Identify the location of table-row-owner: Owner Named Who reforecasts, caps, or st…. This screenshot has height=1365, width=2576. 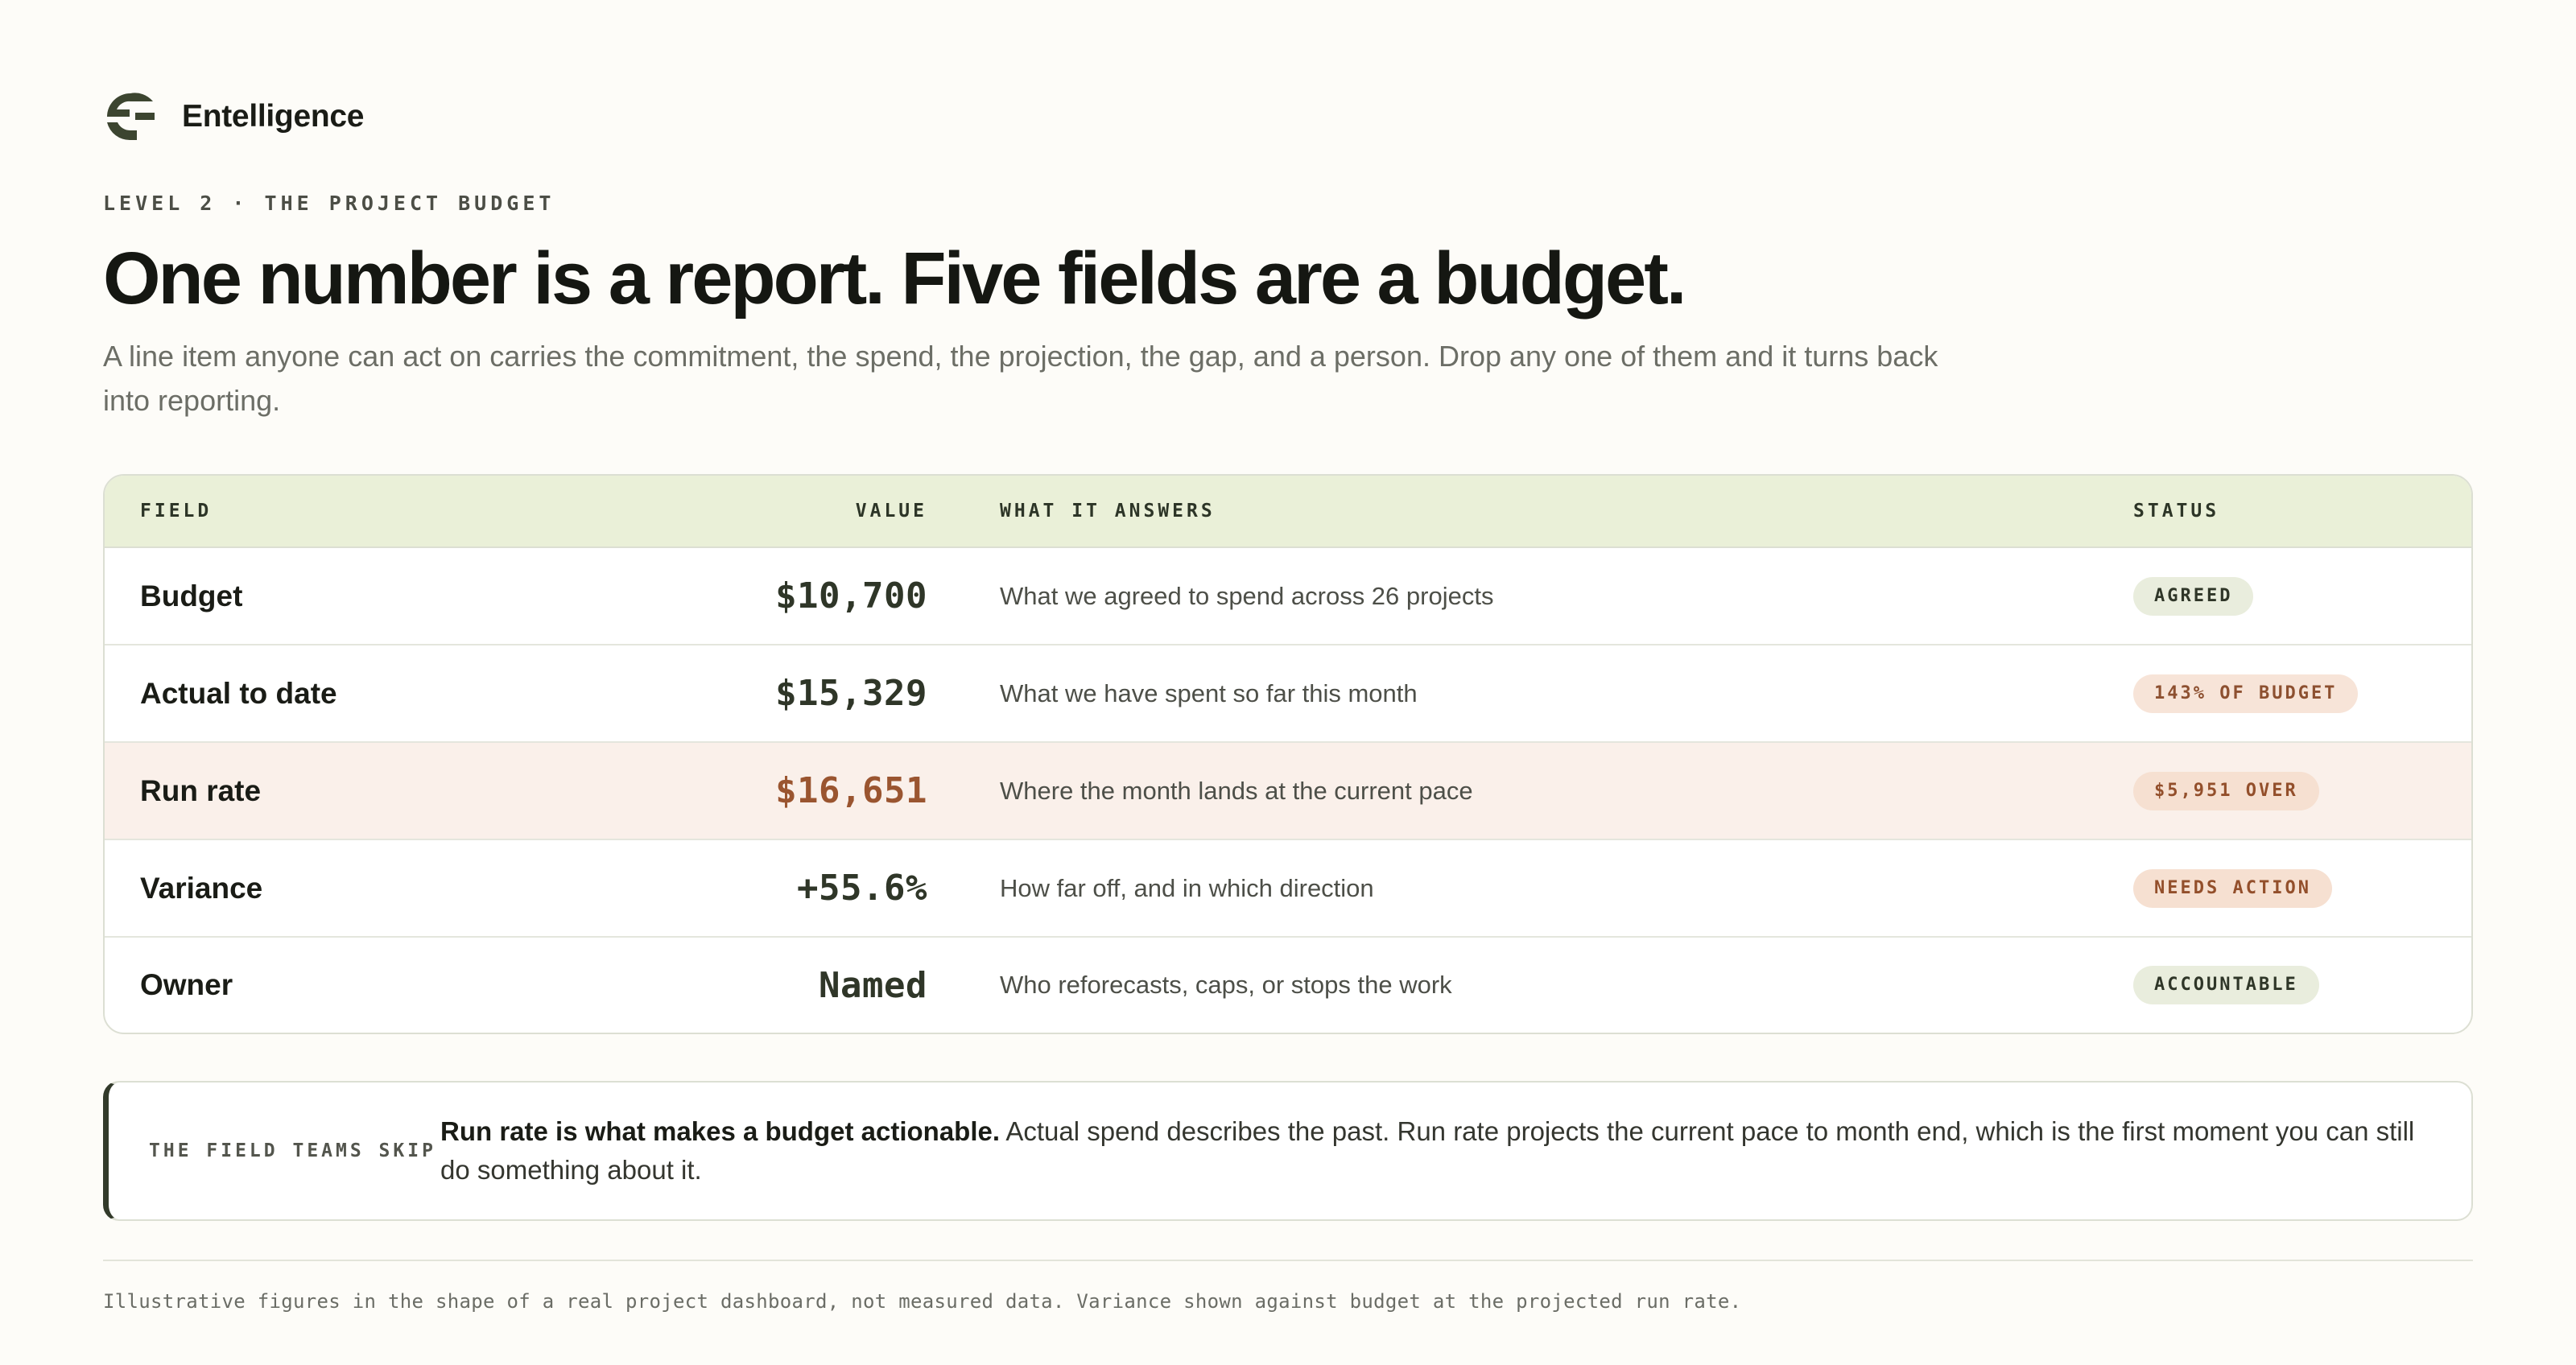
(1288, 985).